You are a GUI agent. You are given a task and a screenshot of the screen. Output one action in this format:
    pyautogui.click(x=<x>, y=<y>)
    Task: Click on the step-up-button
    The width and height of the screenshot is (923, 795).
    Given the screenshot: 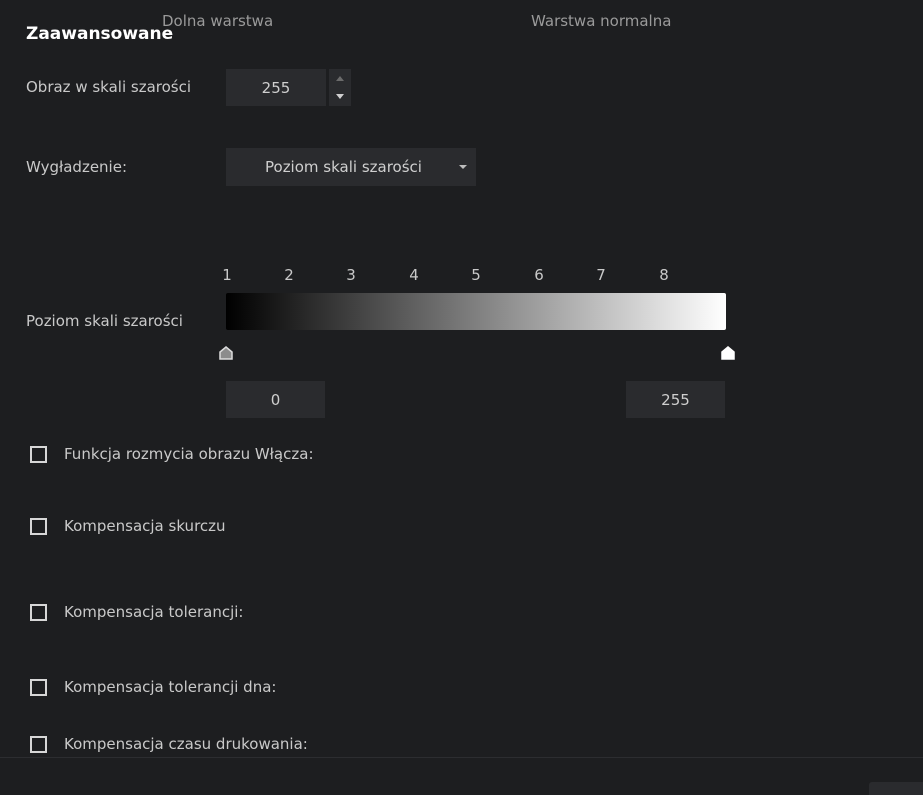 What is the action you would take?
    pyautogui.click(x=340, y=78)
    